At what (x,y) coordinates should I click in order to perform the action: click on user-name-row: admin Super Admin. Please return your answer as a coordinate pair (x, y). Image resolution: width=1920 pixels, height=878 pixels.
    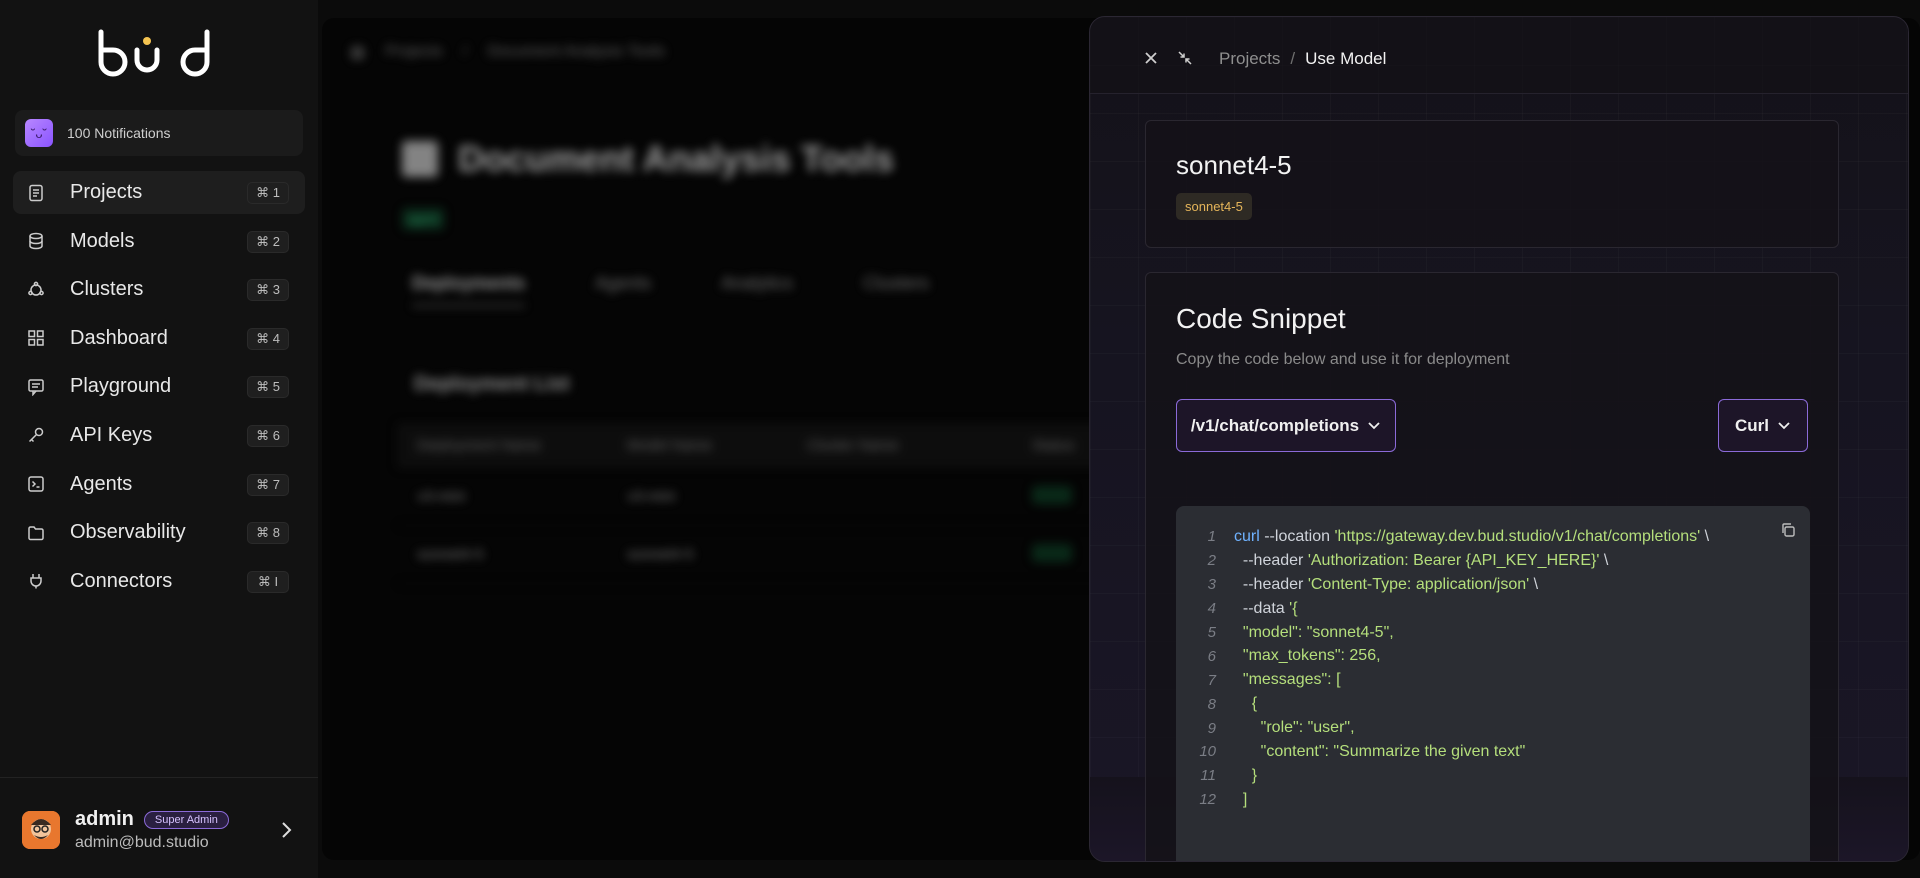
    Looking at the image, I should click on (152, 819).